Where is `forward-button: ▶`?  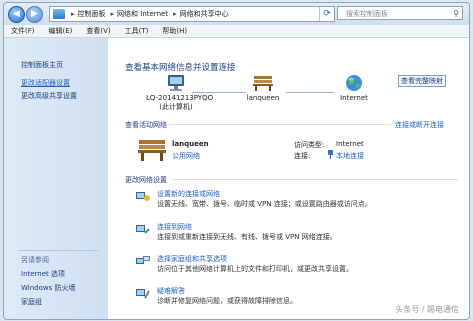 forward-button: ▶ is located at coordinates (34, 14).